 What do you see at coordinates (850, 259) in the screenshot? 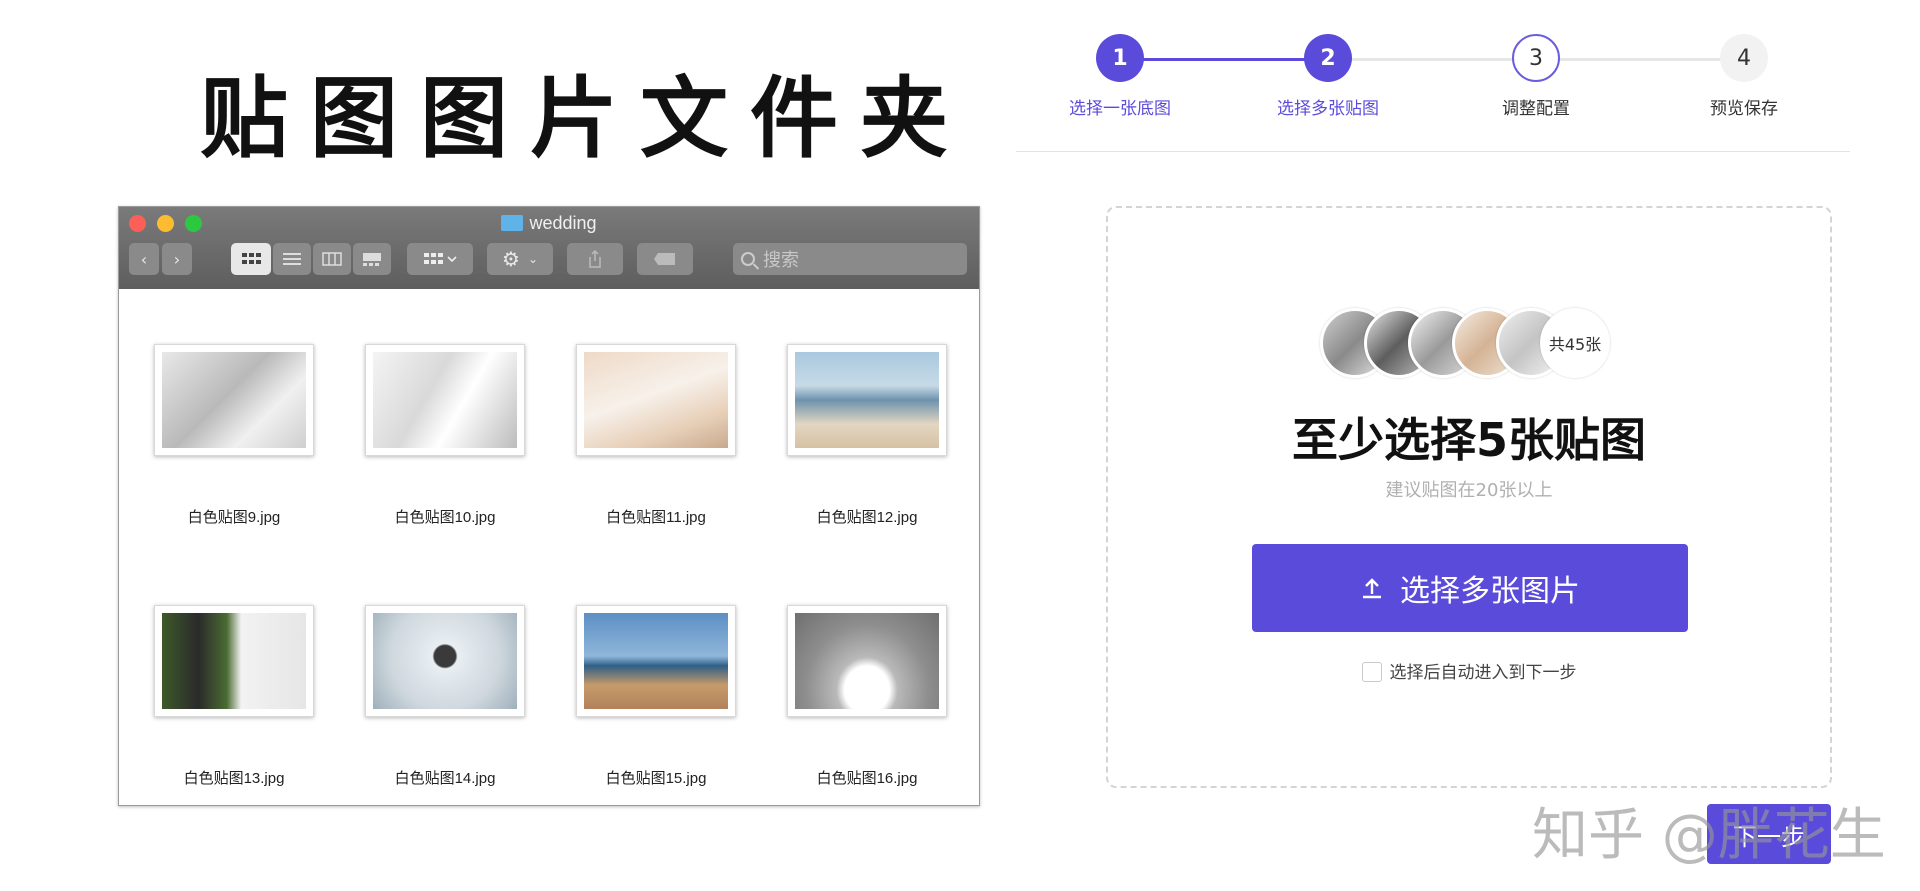
I see `search-input: 搜索` at bounding box center [850, 259].